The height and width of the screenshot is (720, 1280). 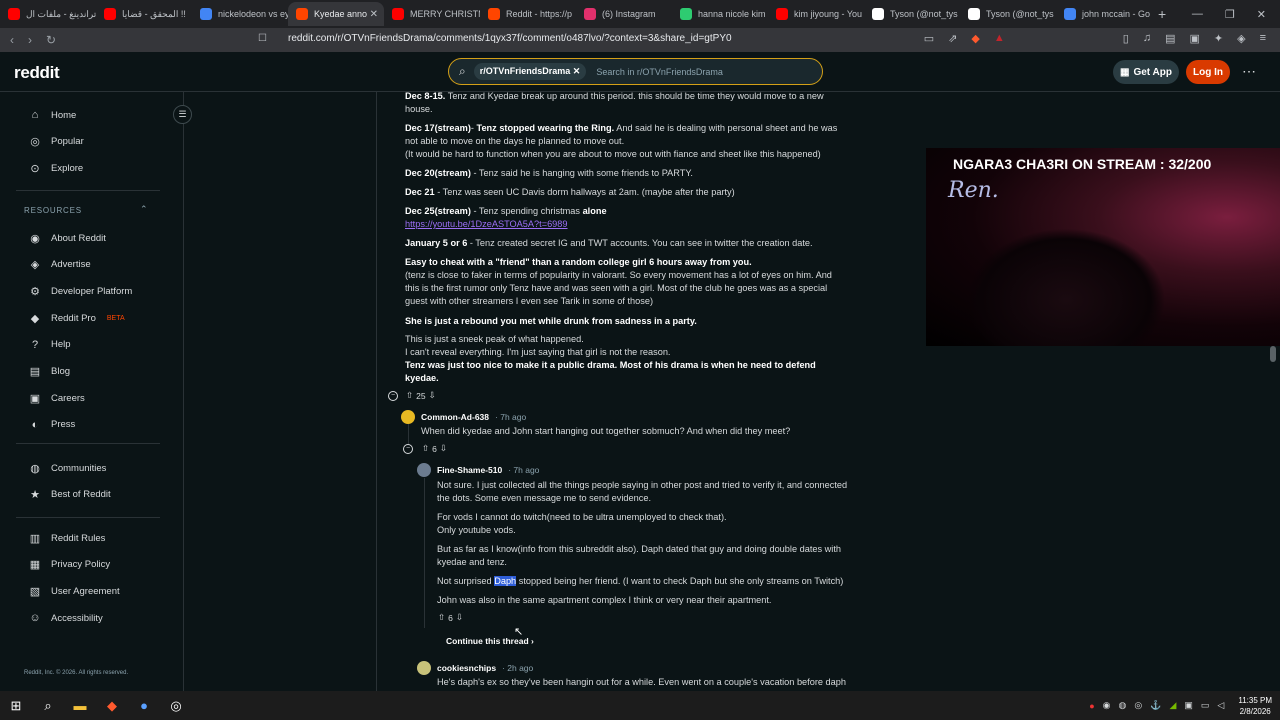 What do you see at coordinates (262, 38) in the screenshot?
I see `bookmark-icon: ☐` at bounding box center [262, 38].